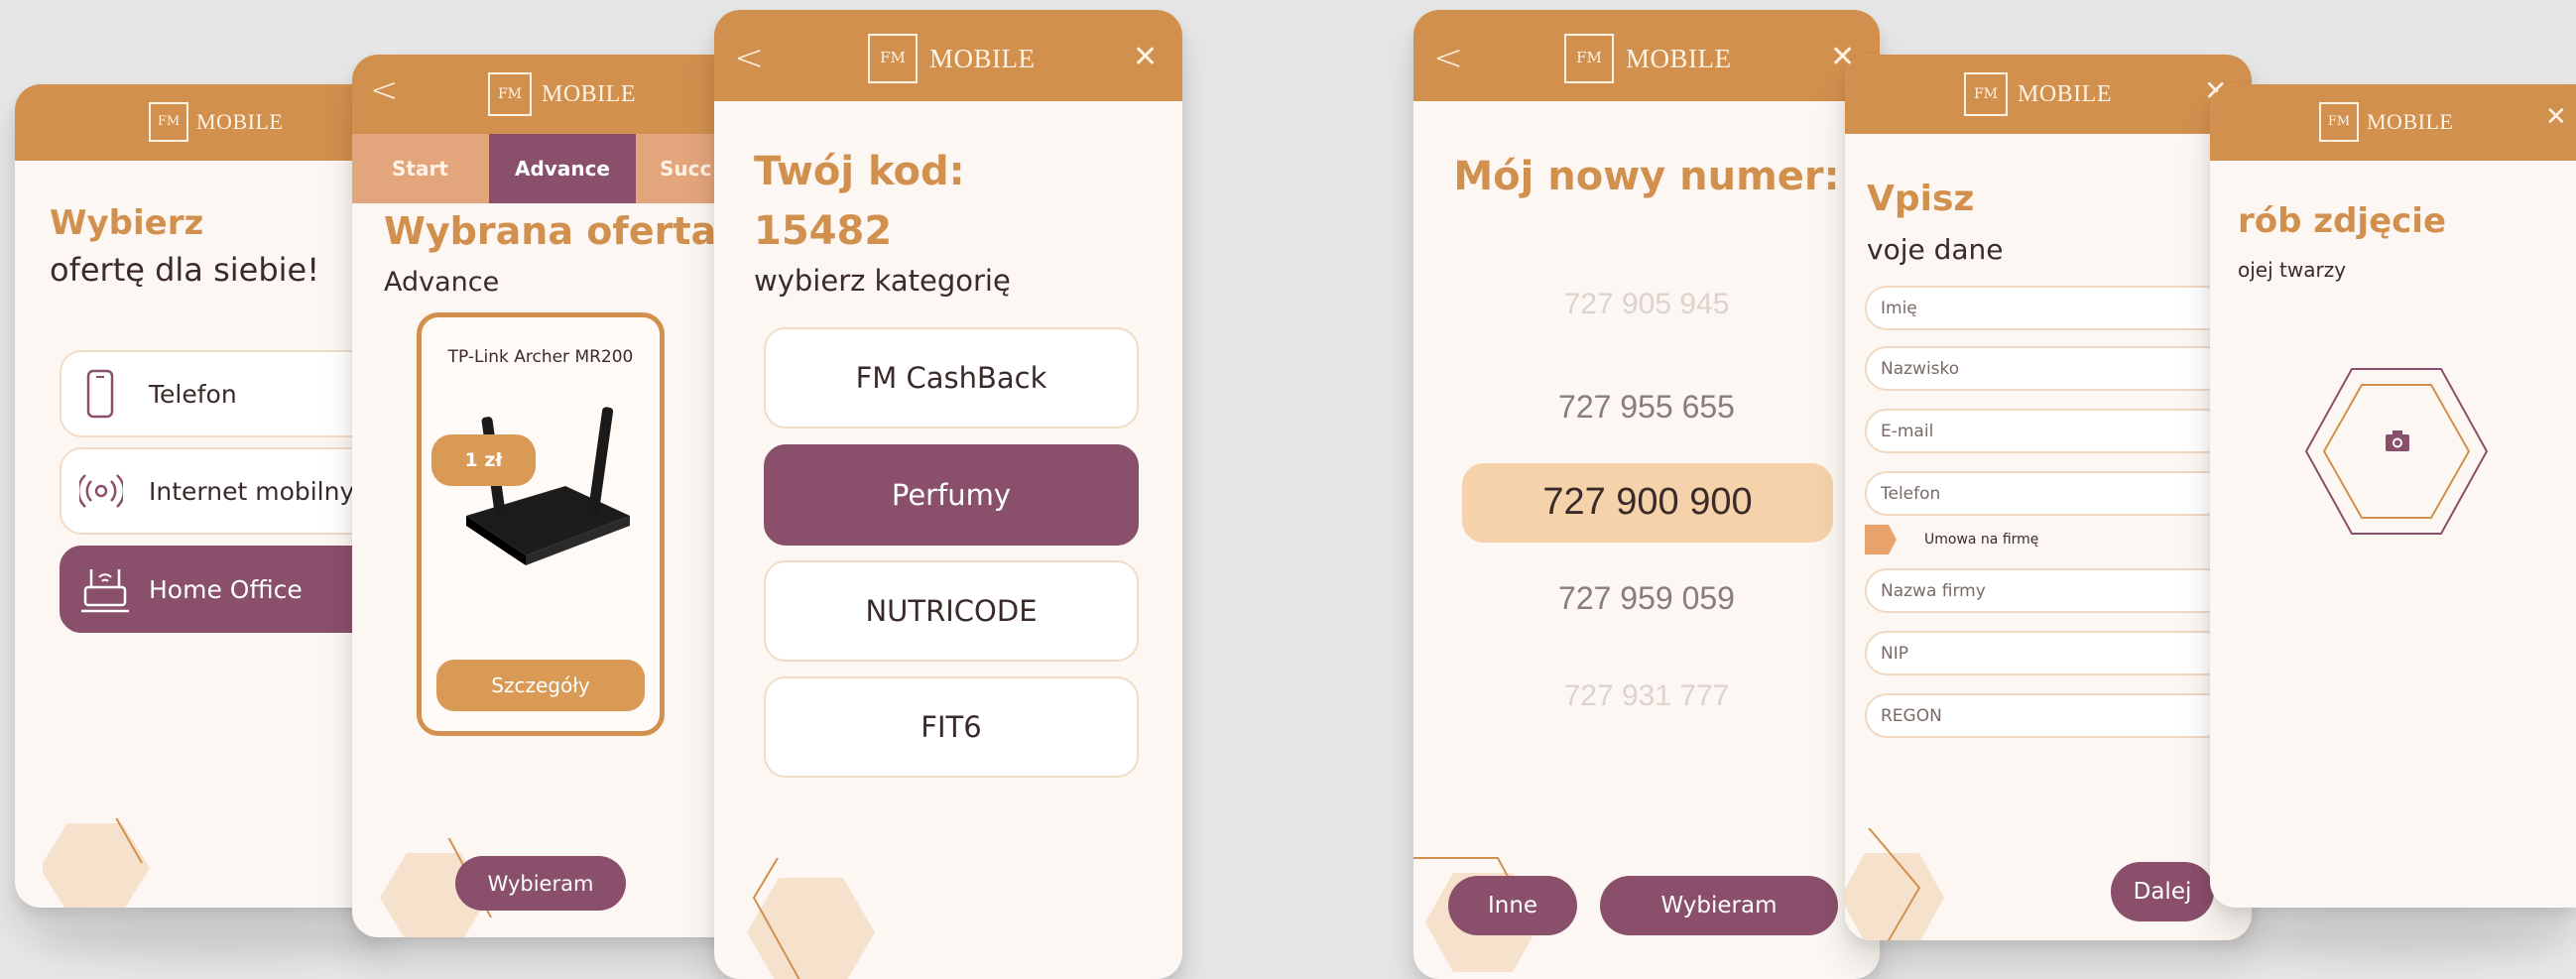 Image resolution: width=2576 pixels, height=979 pixels. What do you see at coordinates (2046, 494) in the screenshot?
I see `phone-field: Telefon` at bounding box center [2046, 494].